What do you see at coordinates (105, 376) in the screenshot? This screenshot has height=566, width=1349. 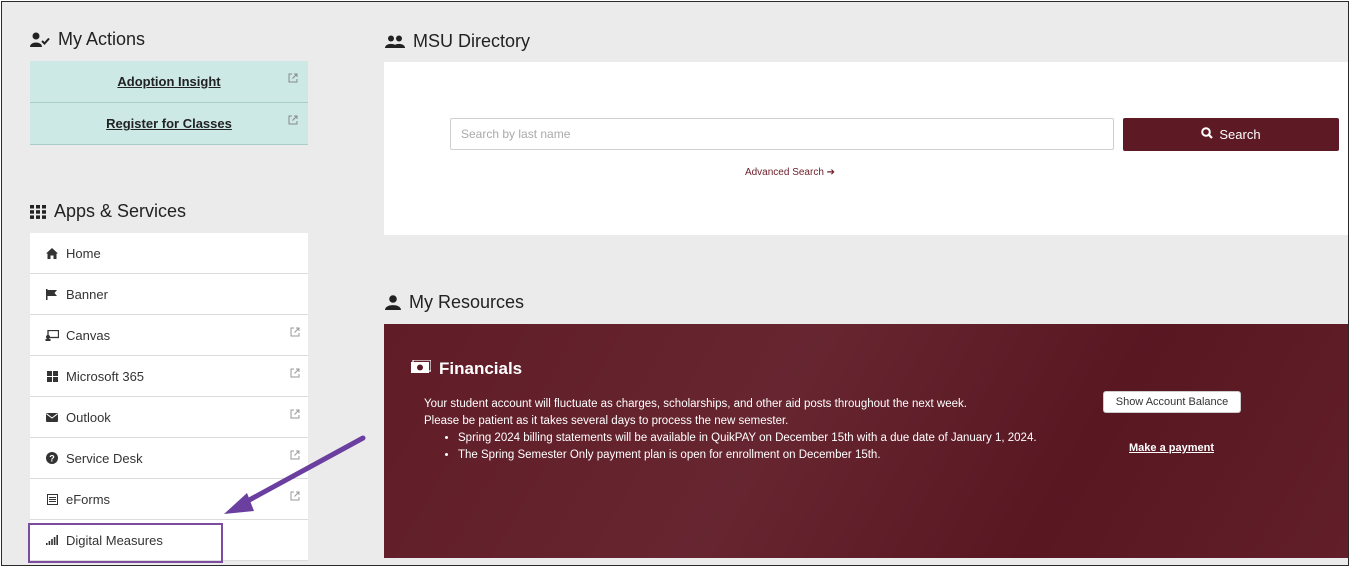 I see `app-label: Microsoft 365` at bounding box center [105, 376].